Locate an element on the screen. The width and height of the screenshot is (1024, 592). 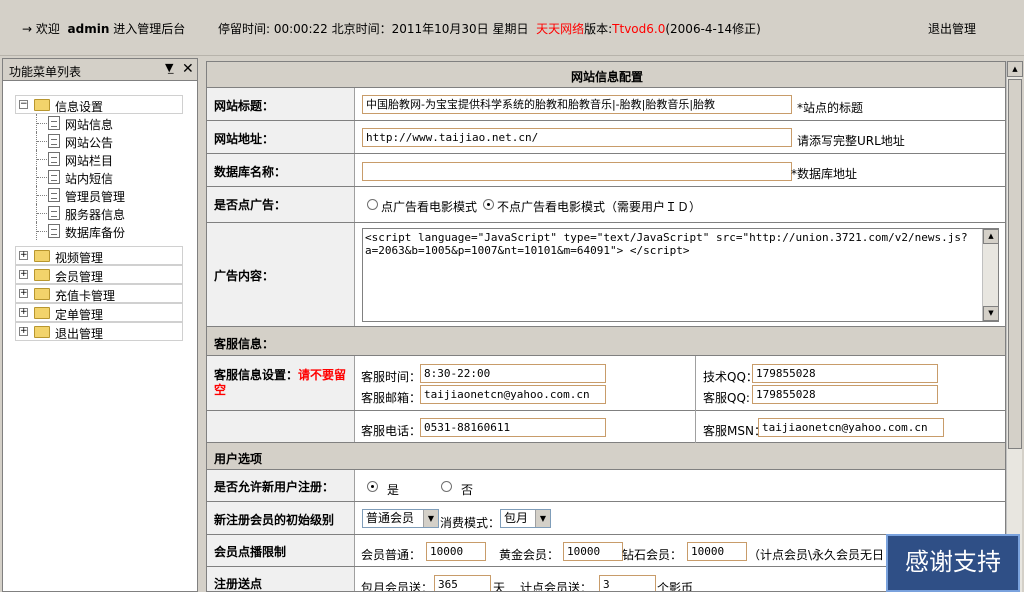
service-phone-input: 0531-88160611 is located at coordinates (513, 427).